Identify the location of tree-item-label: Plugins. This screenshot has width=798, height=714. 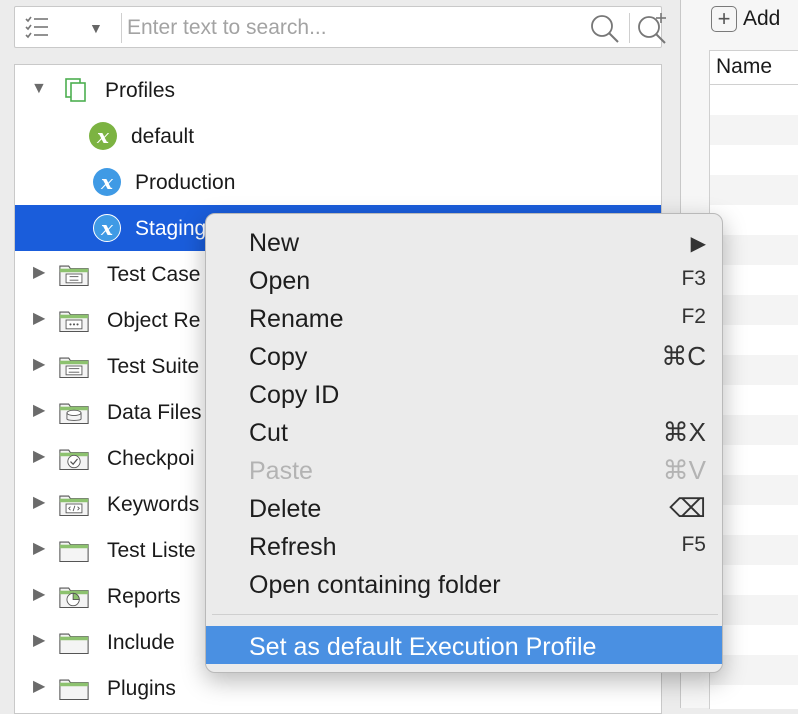
(141, 688).